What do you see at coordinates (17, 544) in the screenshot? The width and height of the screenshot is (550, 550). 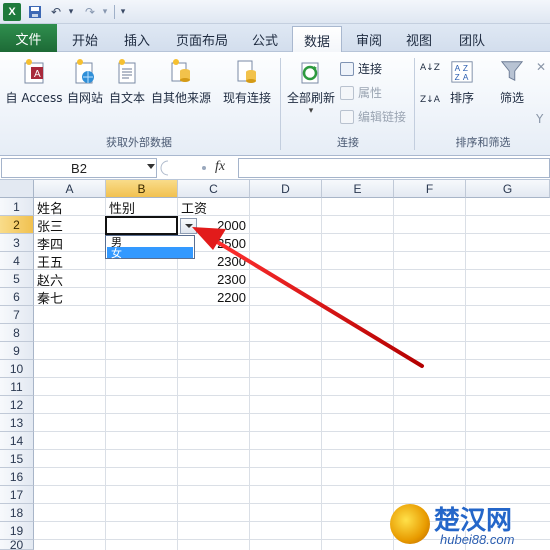 I see `row-header: 20` at bounding box center [17, 544].